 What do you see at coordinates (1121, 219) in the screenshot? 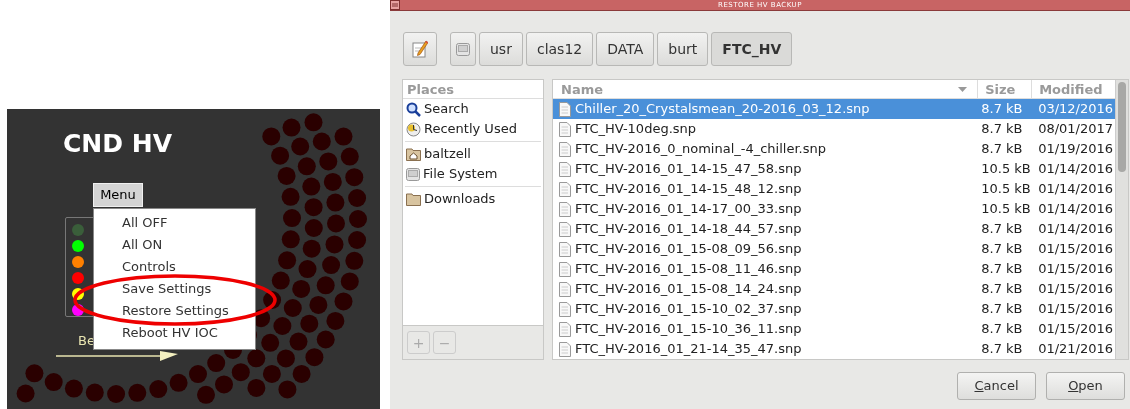
I see `scrollbar` at bounding box center [1121, 219].